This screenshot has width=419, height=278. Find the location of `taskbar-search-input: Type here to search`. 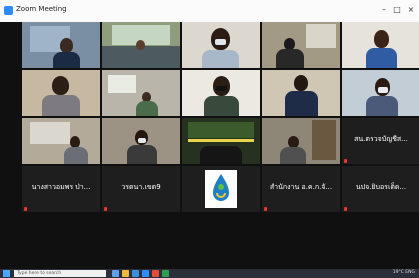

taskbar-search-input: Type here to search is located at coordinates (60, 273).